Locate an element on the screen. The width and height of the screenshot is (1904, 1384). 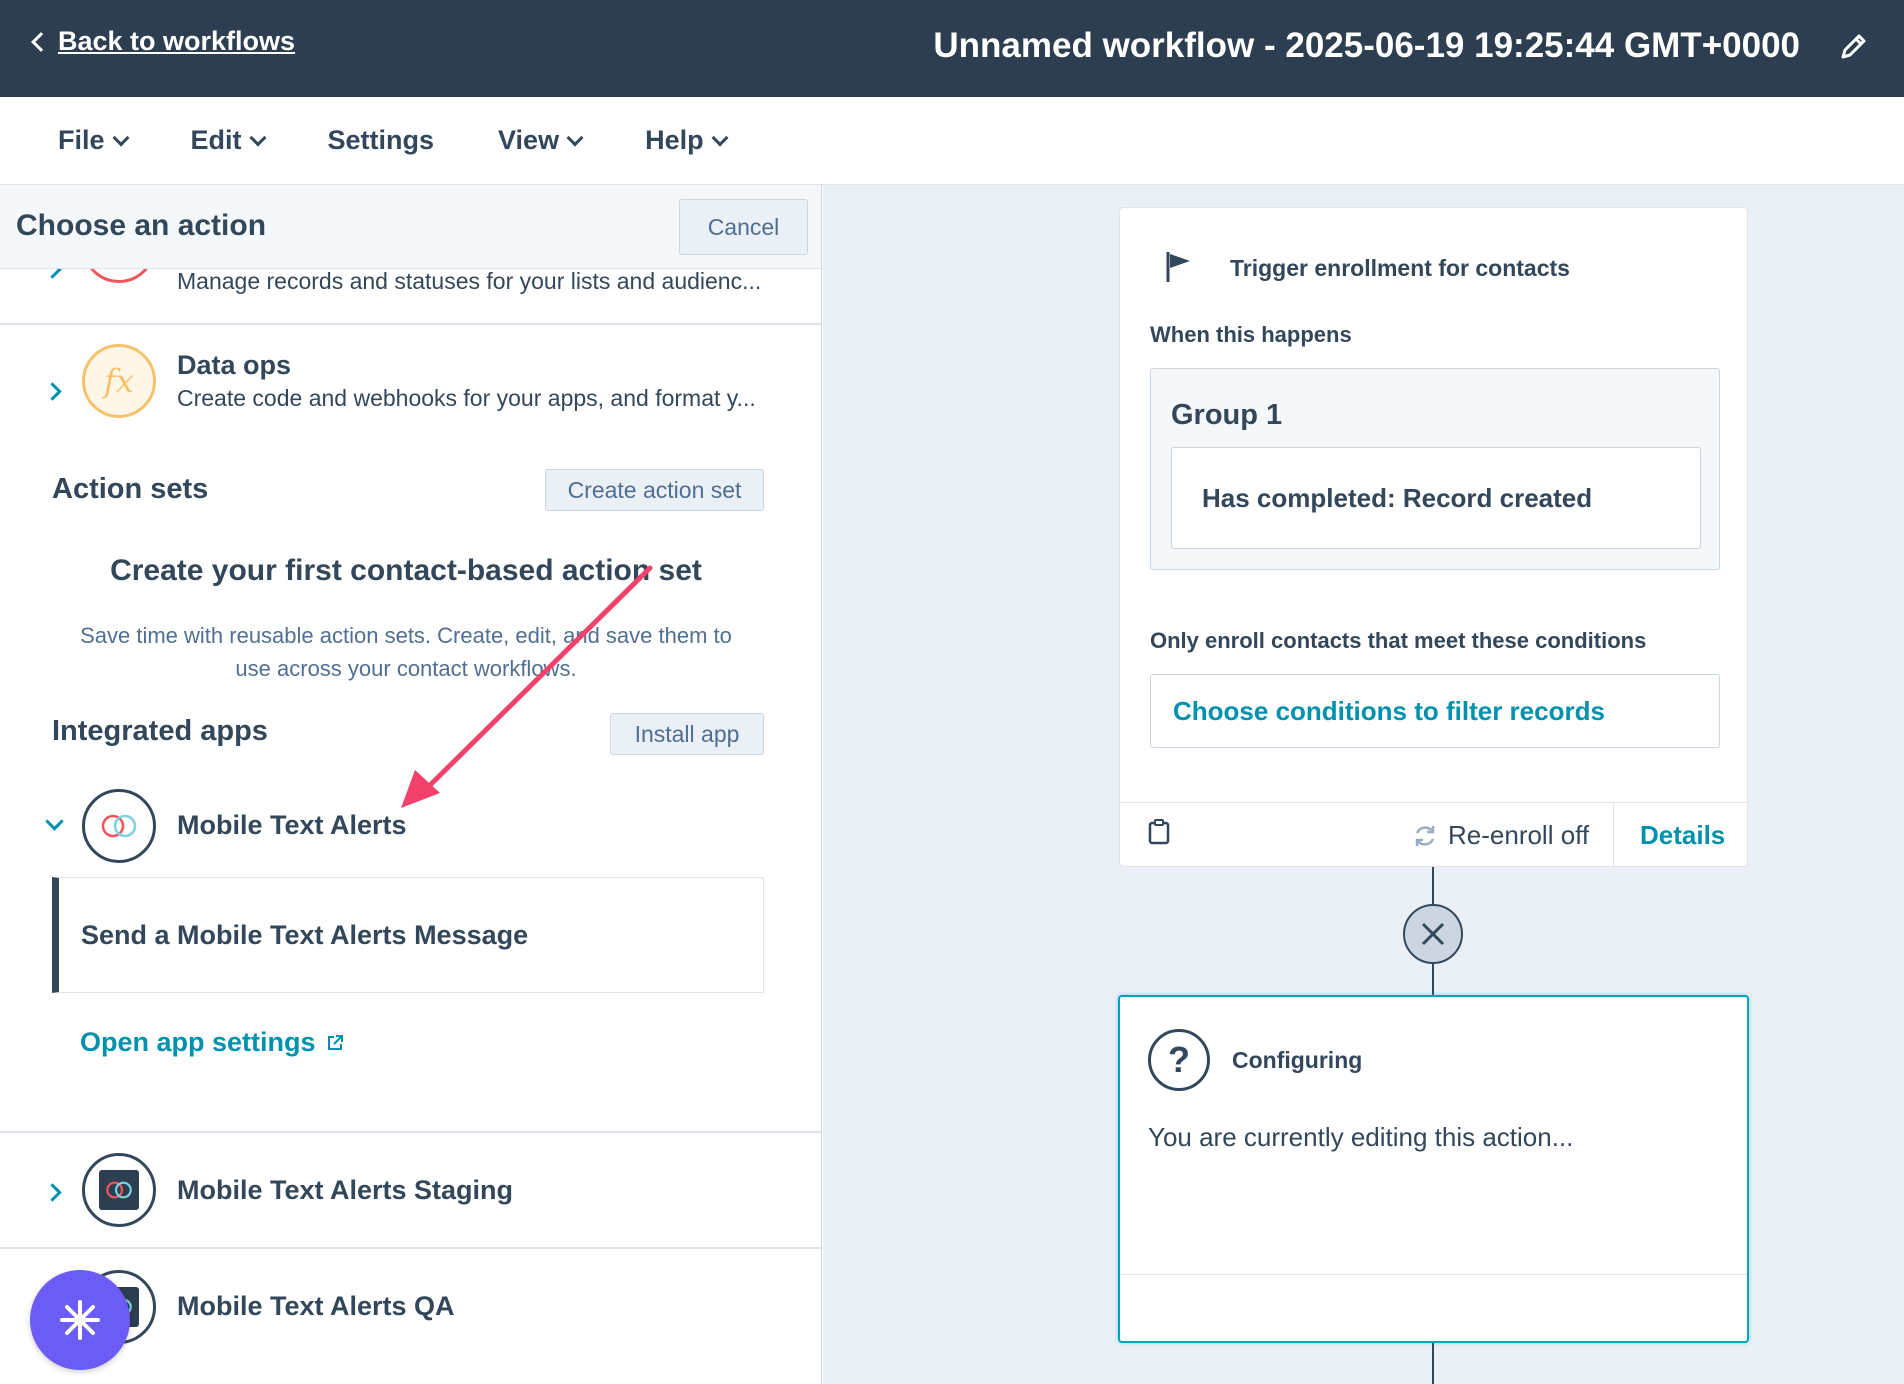
reenroll-toggle: Re-enroll off is located at coordinates (1500, 835).